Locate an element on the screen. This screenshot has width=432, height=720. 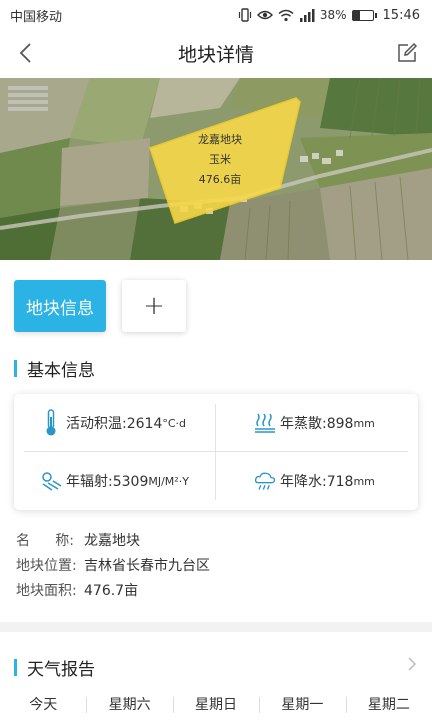
weather-heading: 天气报告 is located at coordinates (54, 667).